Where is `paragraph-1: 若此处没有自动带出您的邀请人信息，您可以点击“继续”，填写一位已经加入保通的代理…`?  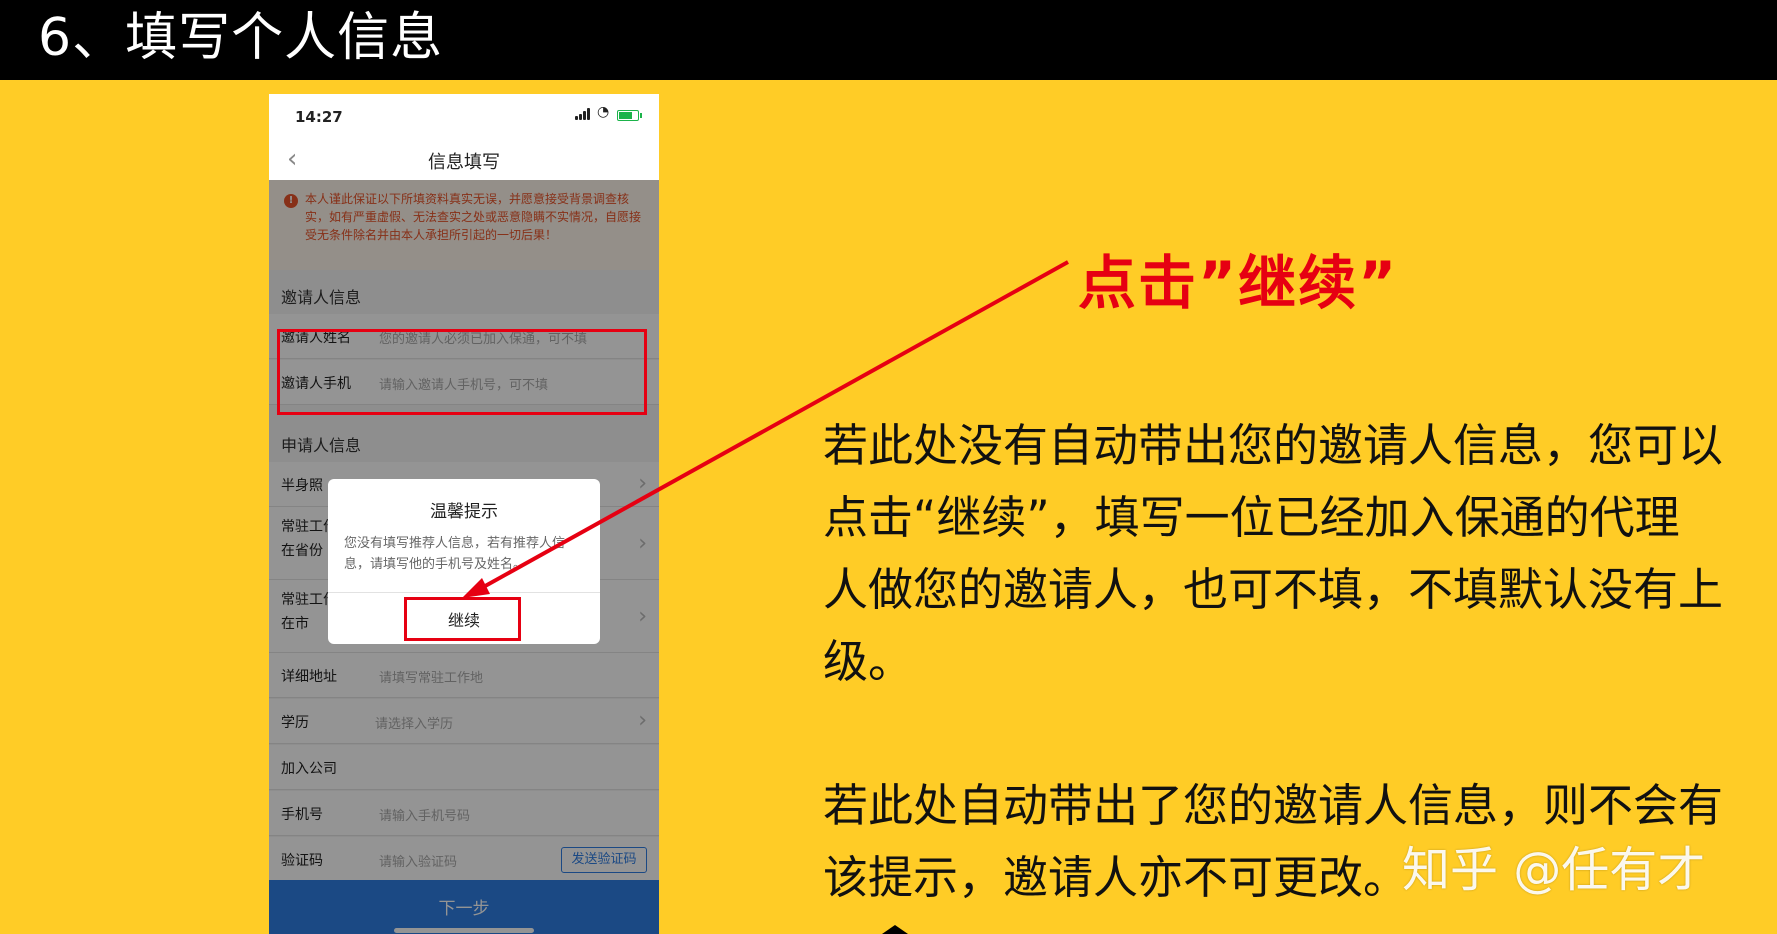 paragraph-1: 若此处没有自动带出您的邀请人信息，您可以点击“继续”，填写一位已经加入保通的代理… is located at coordinates (1273, 553).